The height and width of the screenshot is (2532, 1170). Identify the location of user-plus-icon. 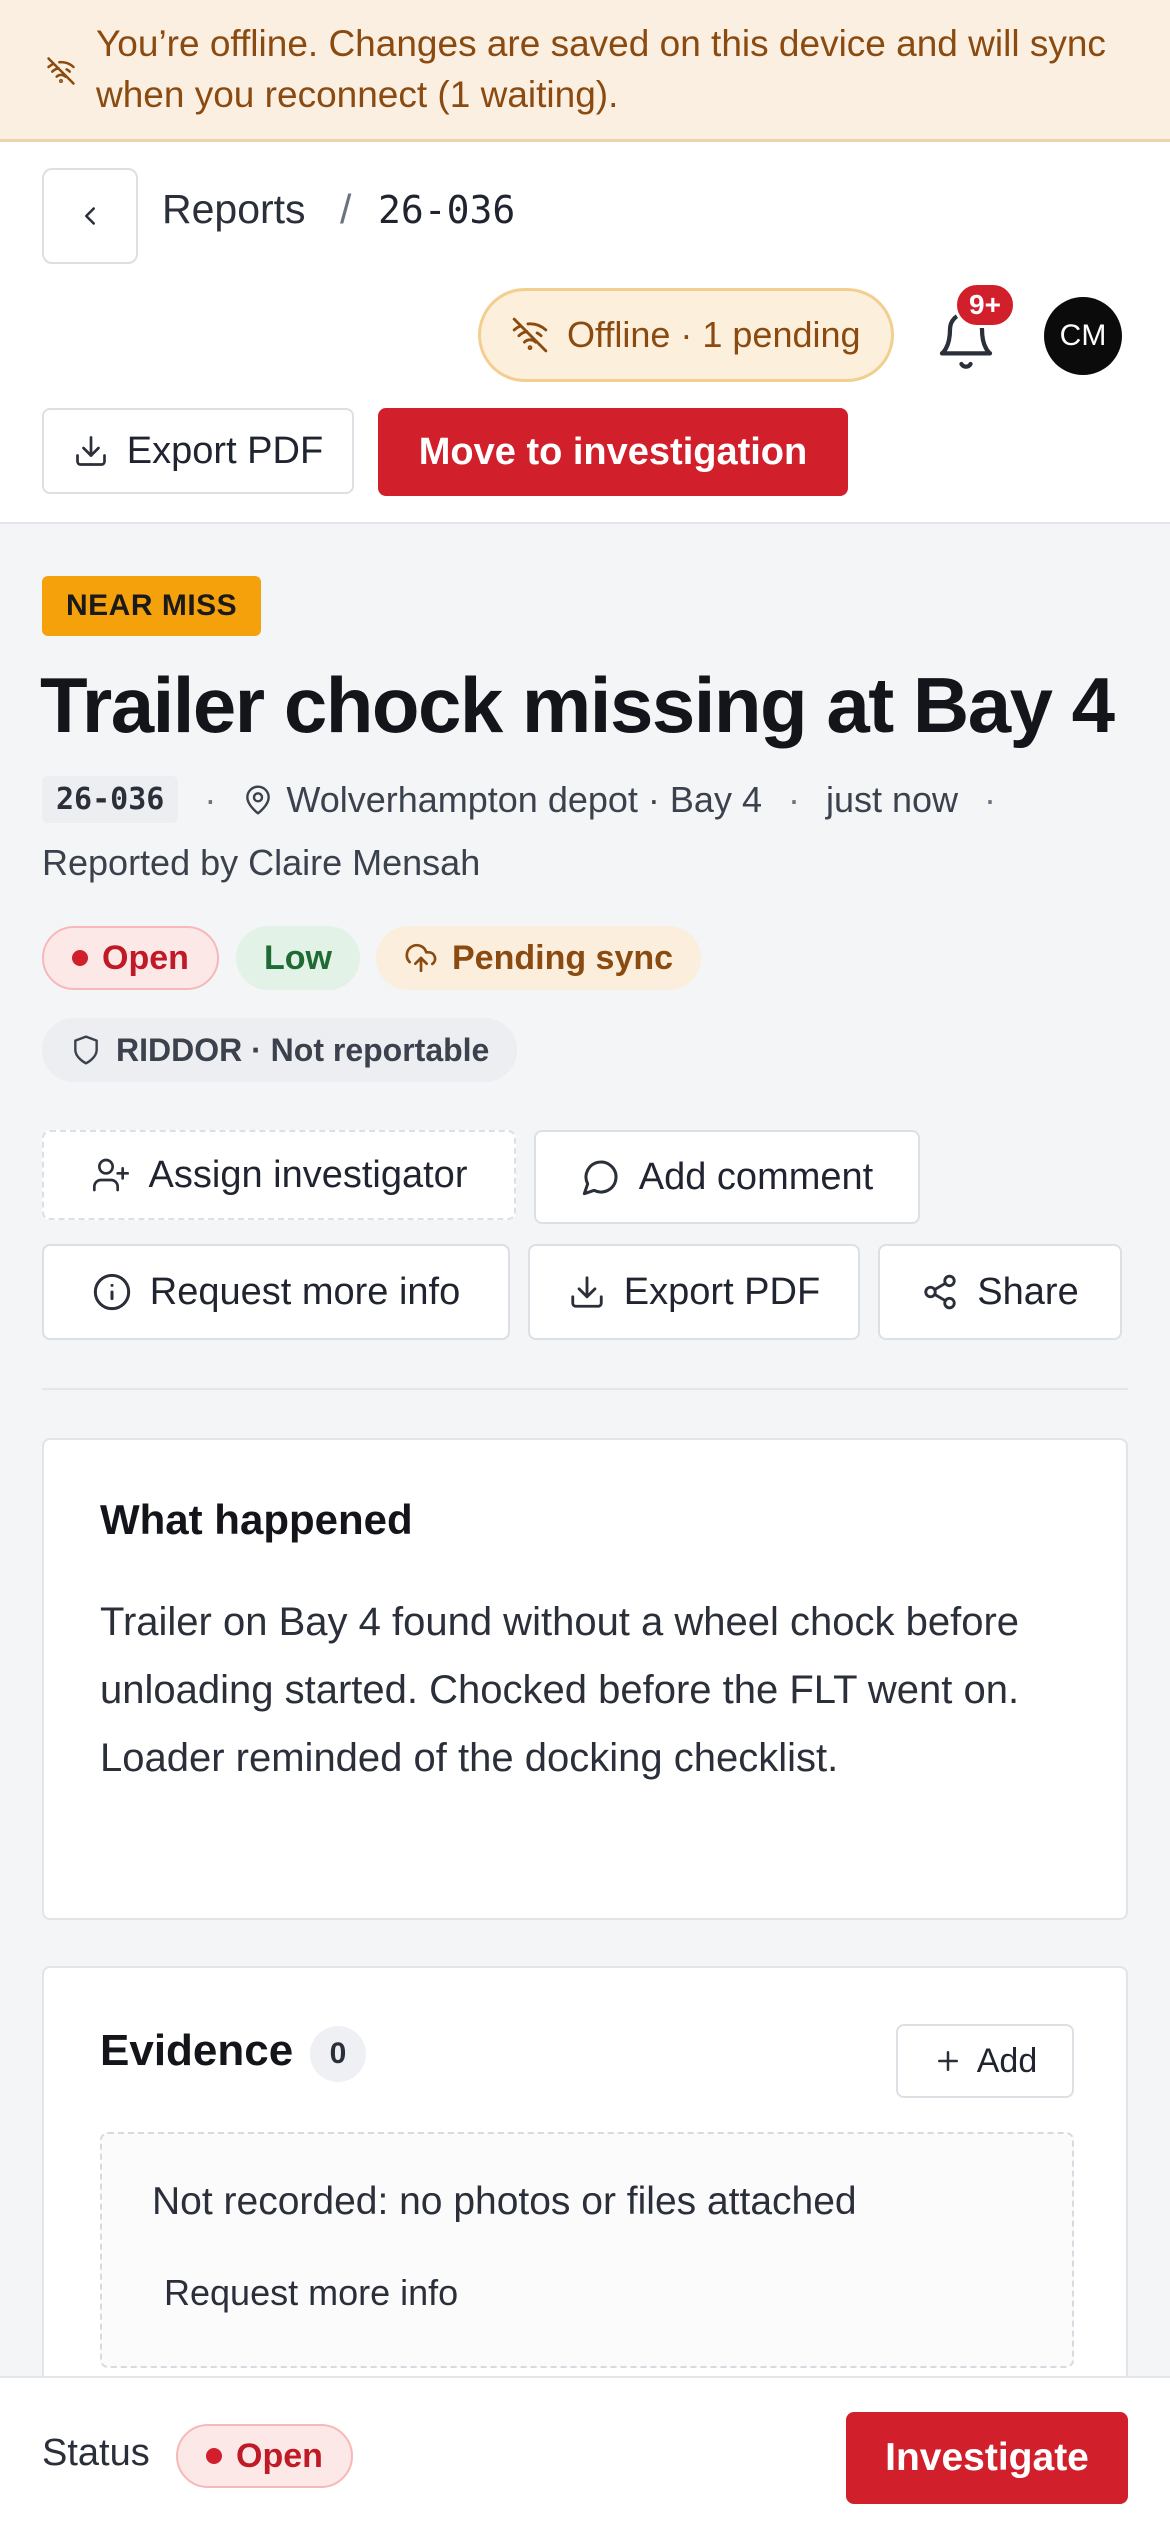
(111, 1175).